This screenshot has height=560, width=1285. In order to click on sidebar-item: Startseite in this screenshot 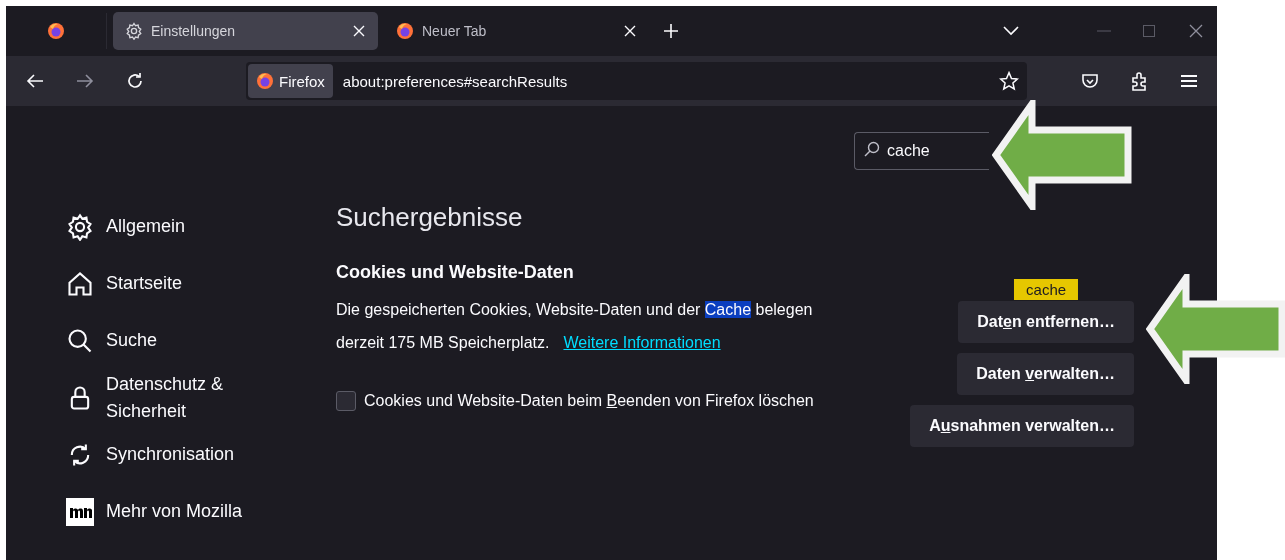, I will do `click(201, 283)`.